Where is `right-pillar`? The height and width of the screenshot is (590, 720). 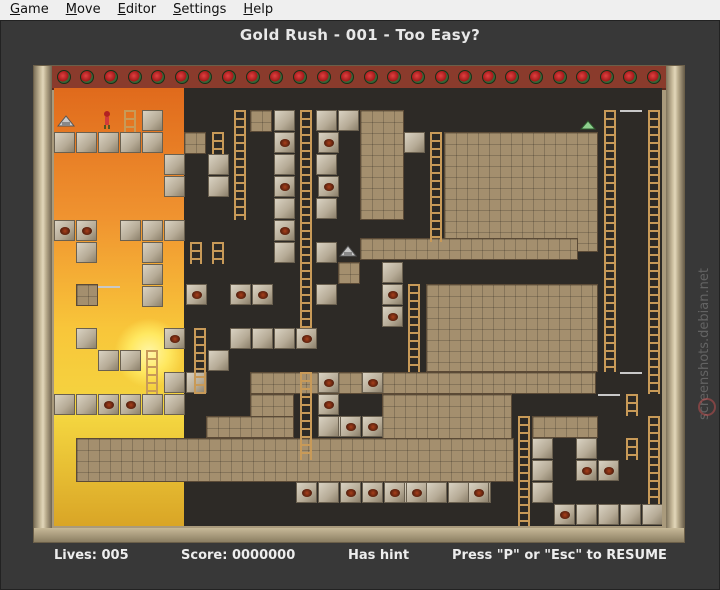 right-pillar is located at coordinates (675, 304).